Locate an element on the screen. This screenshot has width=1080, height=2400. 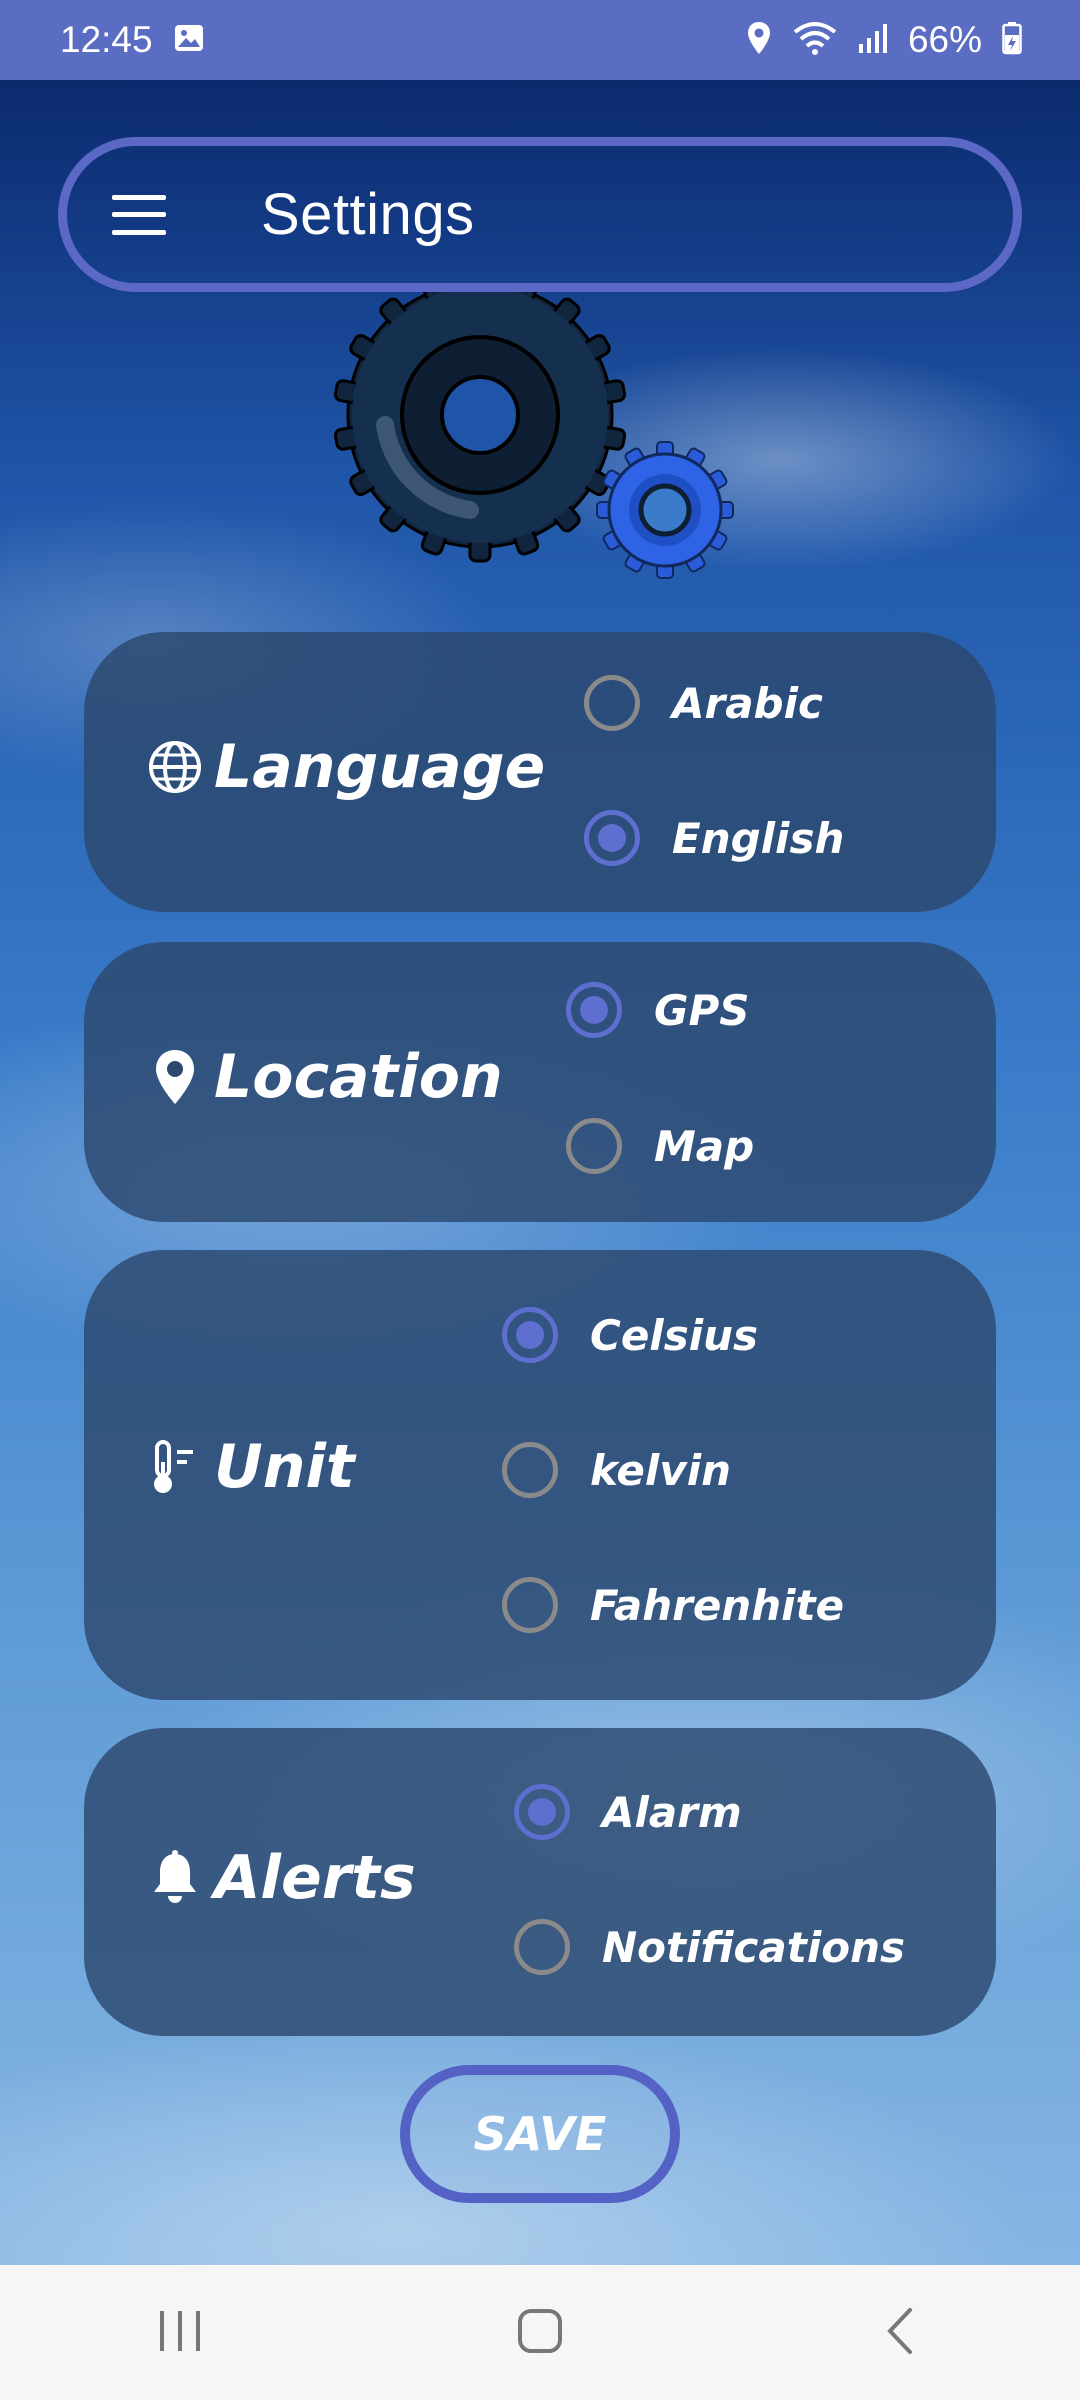
option-arabic: Arabic is located at coordinates (703, 703).